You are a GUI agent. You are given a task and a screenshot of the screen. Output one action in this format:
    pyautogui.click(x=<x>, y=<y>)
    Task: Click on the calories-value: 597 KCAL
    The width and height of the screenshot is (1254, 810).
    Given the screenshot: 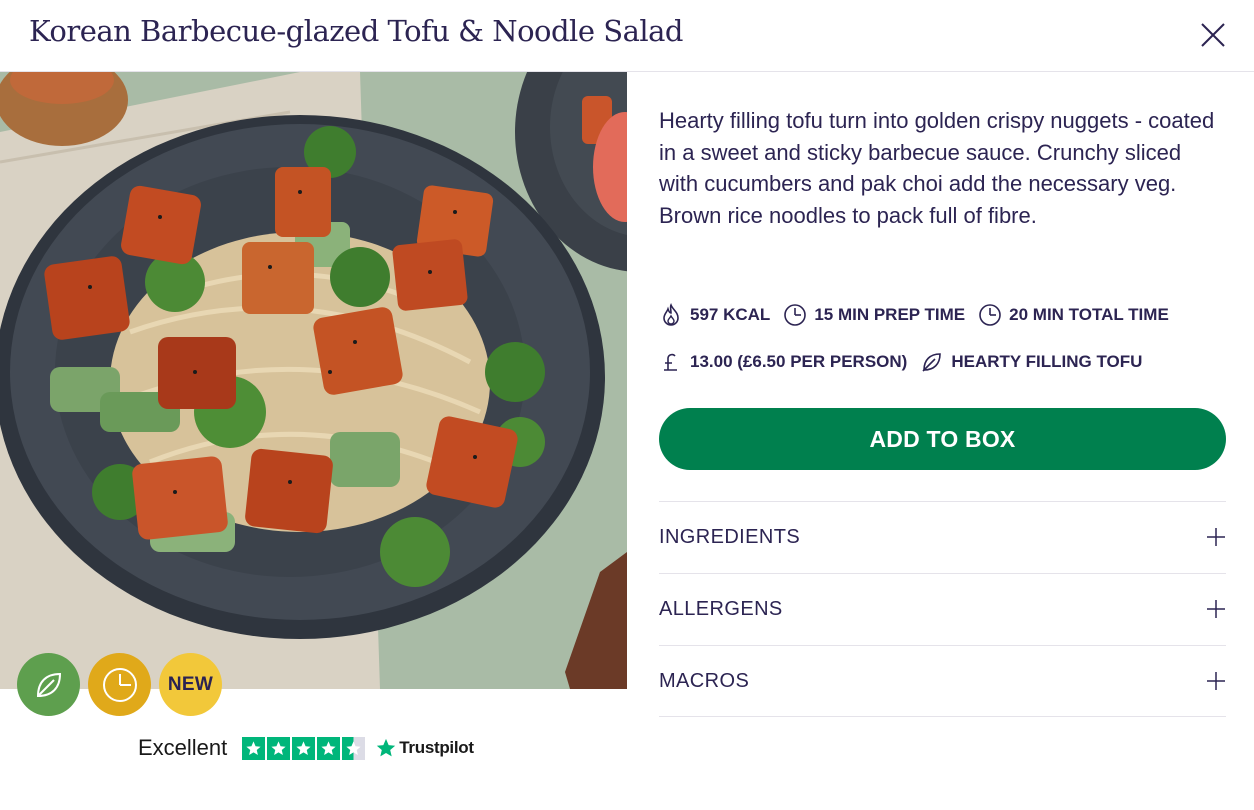 What is the action you would take?
    pyautogui.click(x=730, y=314)
    